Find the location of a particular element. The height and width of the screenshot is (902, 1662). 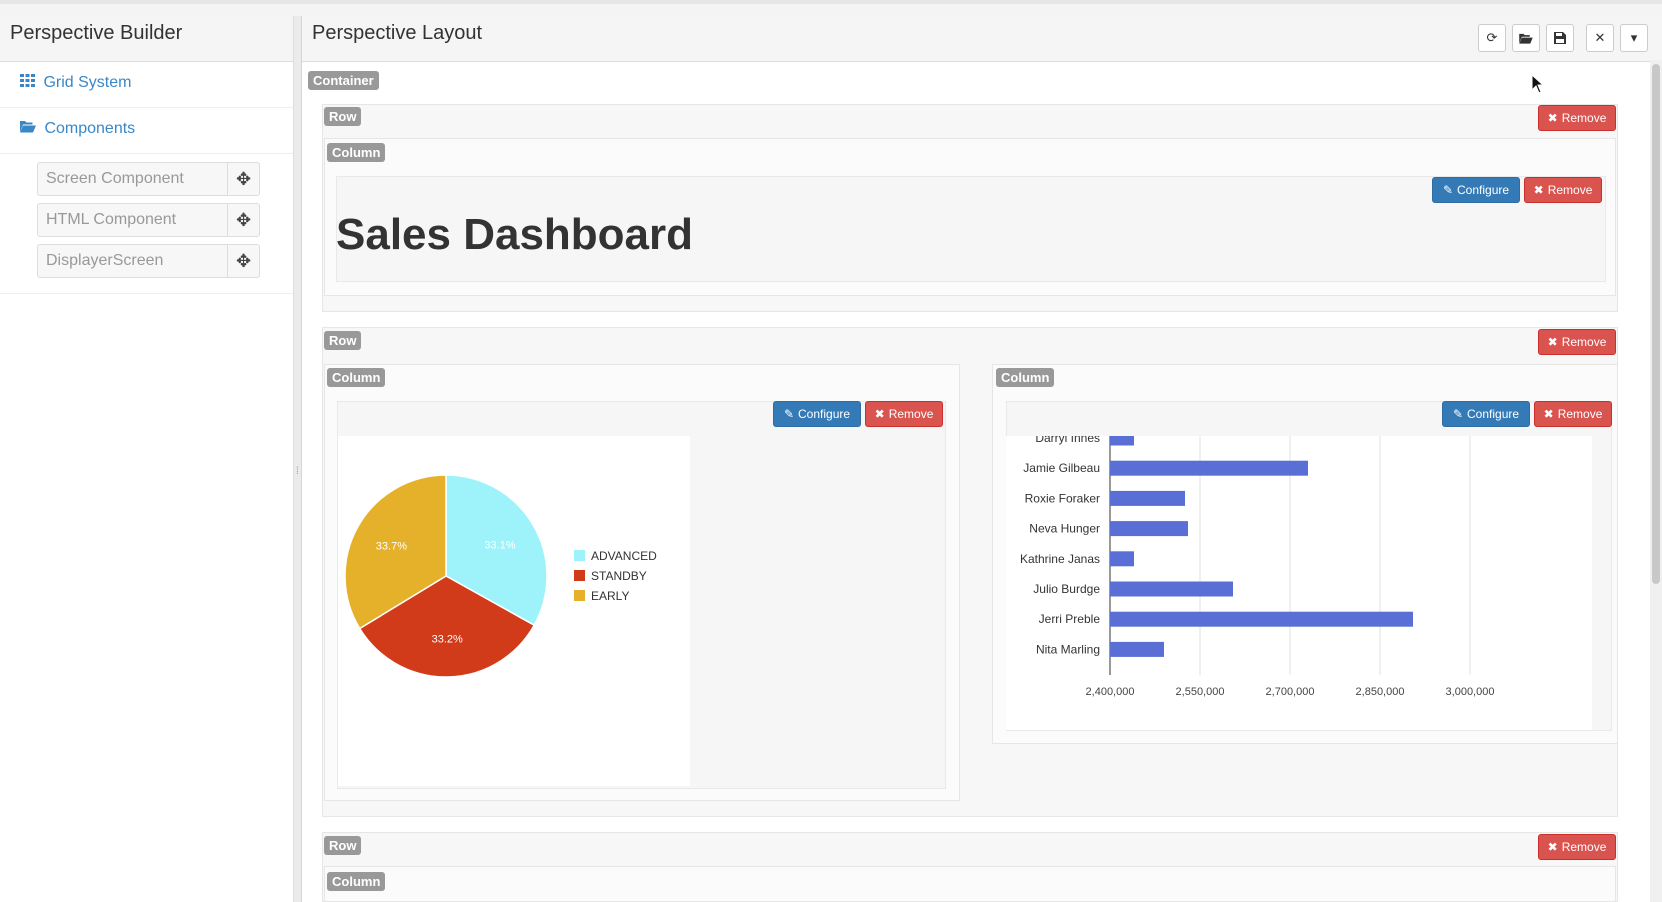

remove-row-3-button: ✖ Remove is located at coordinates (1577, 847).